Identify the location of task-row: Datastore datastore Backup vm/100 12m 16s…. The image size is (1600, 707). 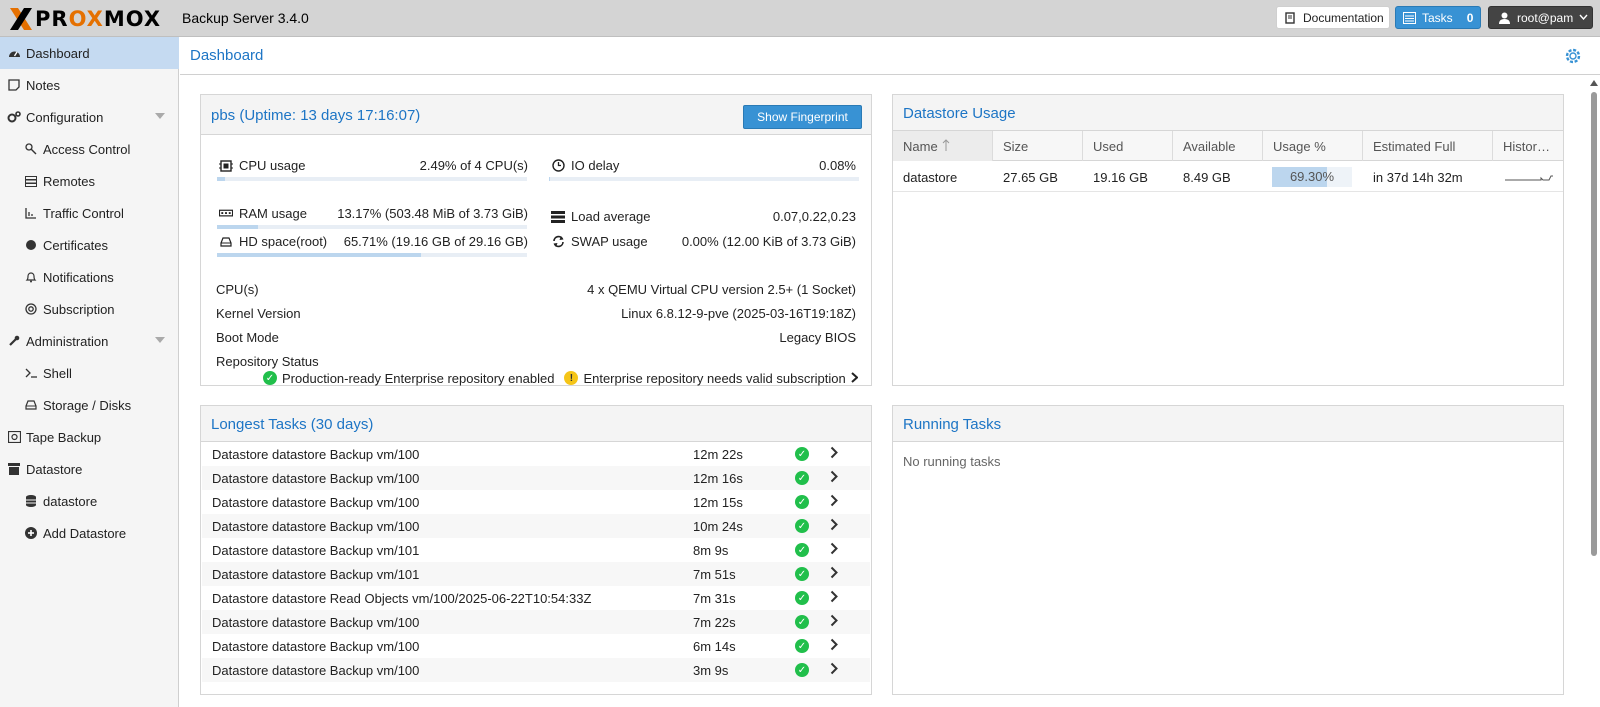
(536, 478).